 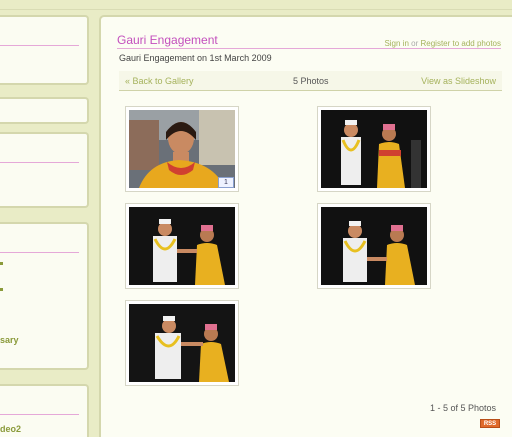 I want to click on back-to-gallery-link: « Back to Gallery, so click(x=159, y=81).